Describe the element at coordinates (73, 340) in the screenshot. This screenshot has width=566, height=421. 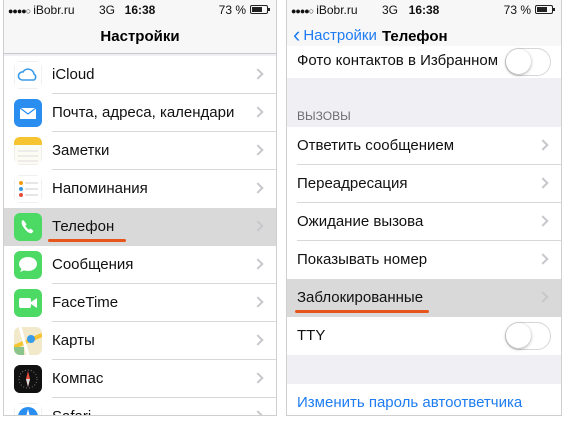
I see `settings-item-label: Карты` at that location.